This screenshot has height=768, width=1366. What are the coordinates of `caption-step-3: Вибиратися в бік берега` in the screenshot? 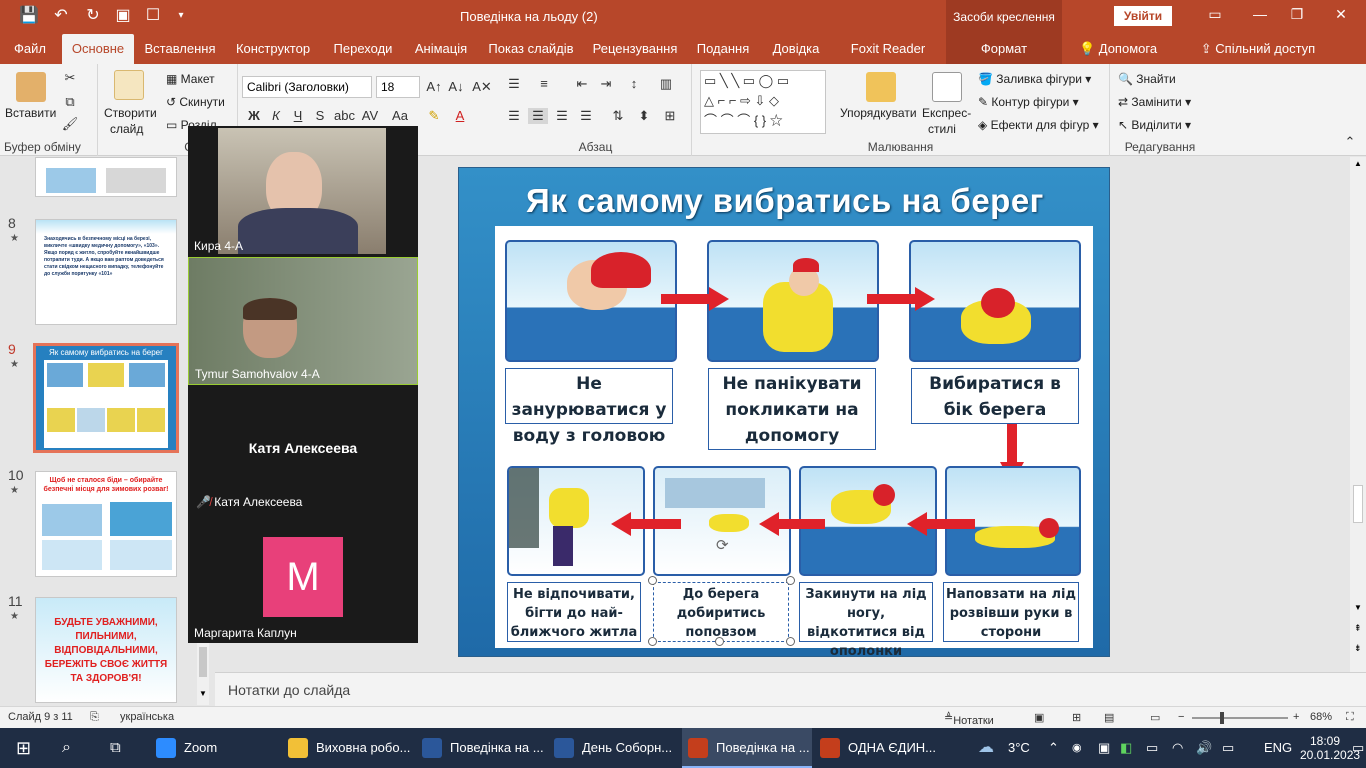 It's located at (995, 396).